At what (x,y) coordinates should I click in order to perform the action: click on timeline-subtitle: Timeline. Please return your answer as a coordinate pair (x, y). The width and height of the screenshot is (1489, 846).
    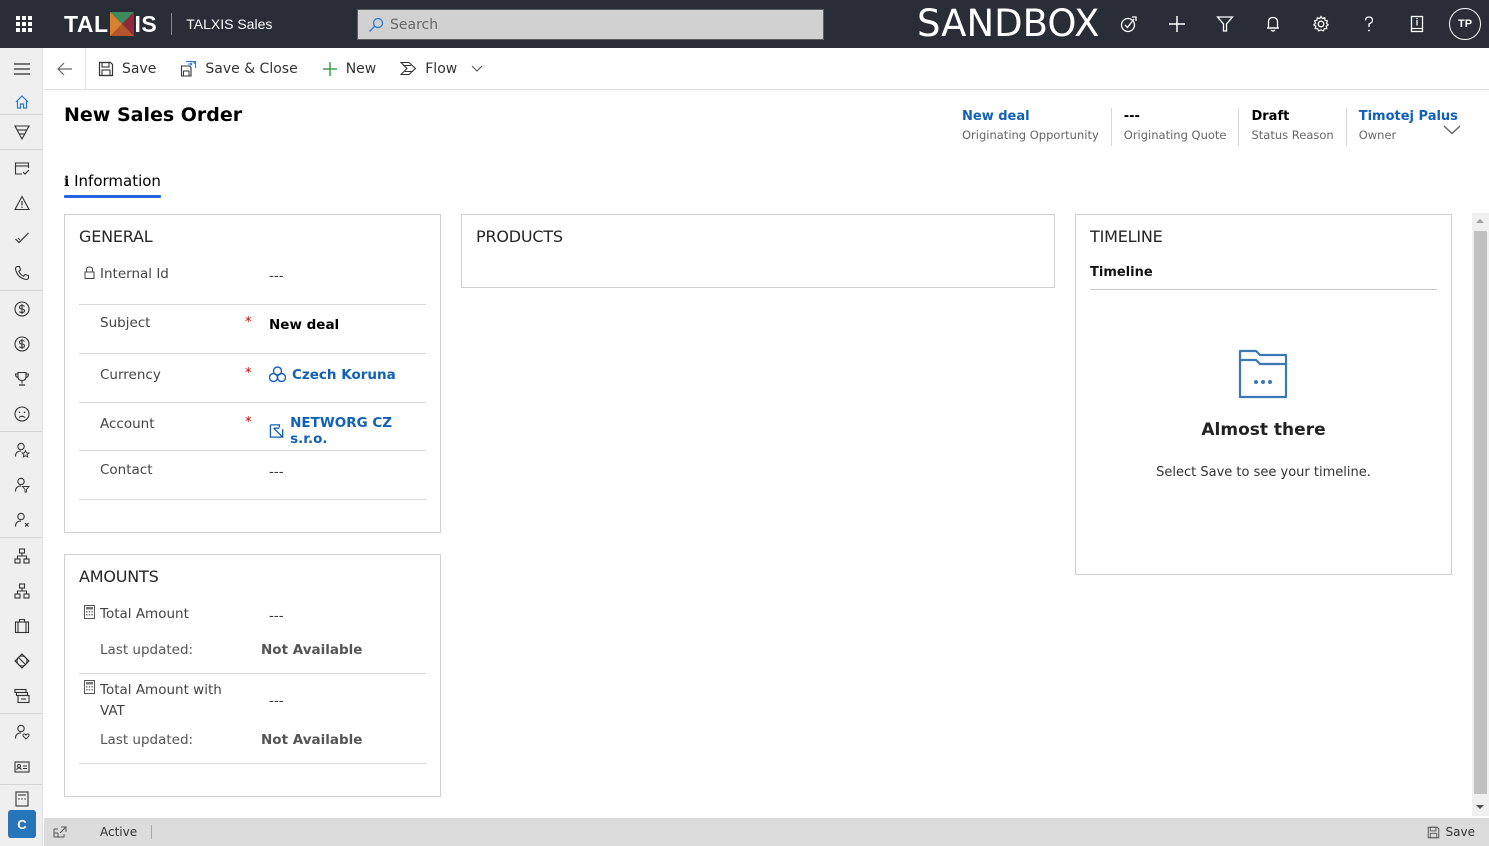
    Looking at the image, I should click on (1121, 272).